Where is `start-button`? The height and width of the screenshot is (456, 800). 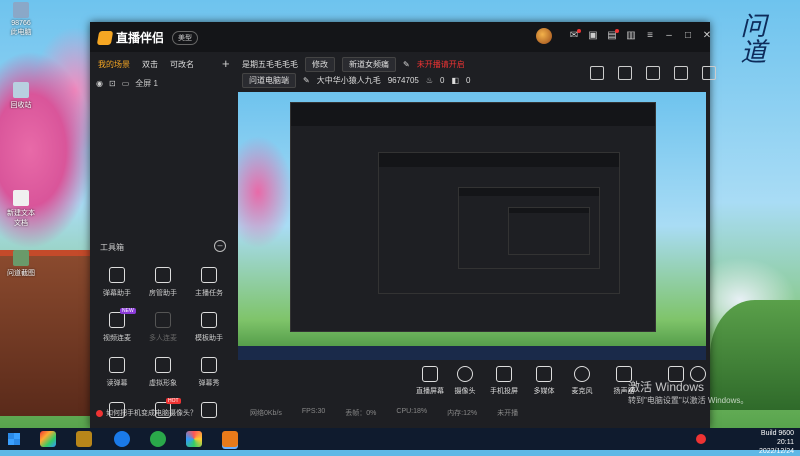
start-button is located at coordinates (14, 439).